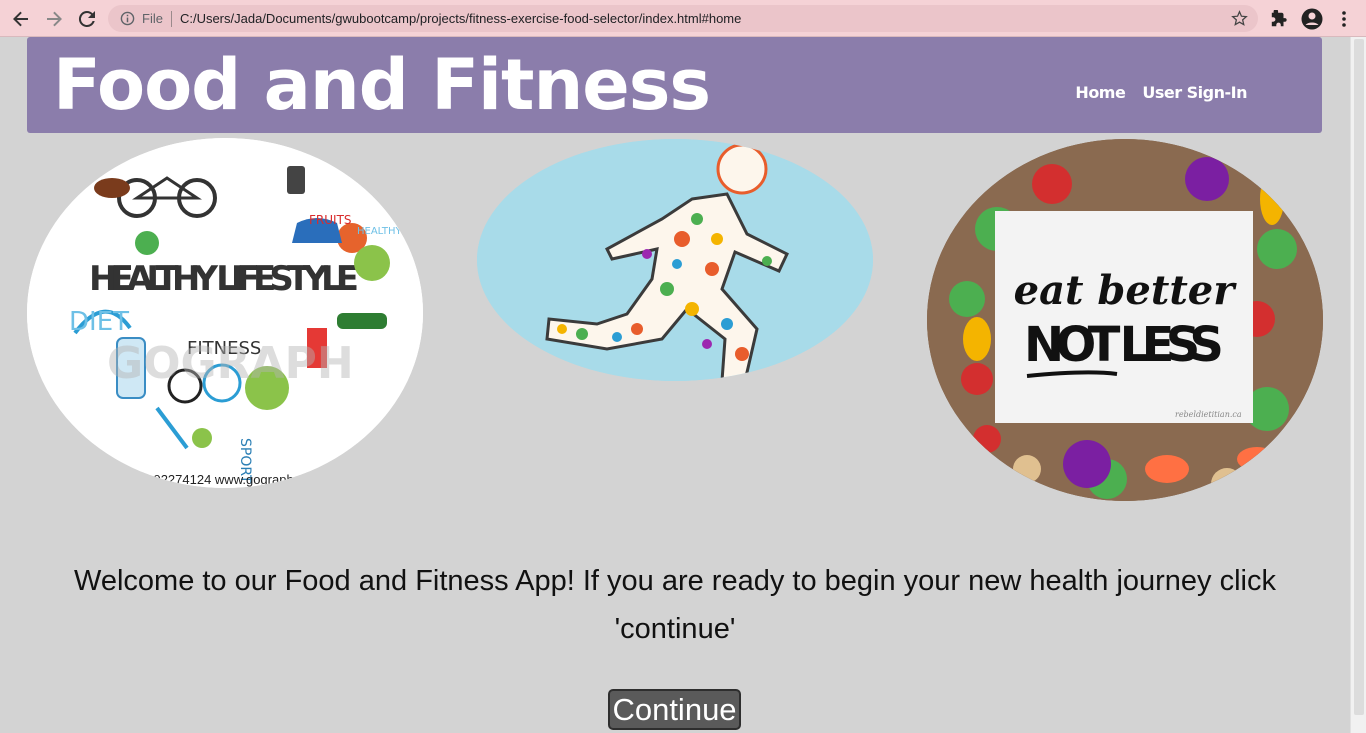  I want to click on eat-better-credit: rebeldietitian.ca, so click(1208, 414).